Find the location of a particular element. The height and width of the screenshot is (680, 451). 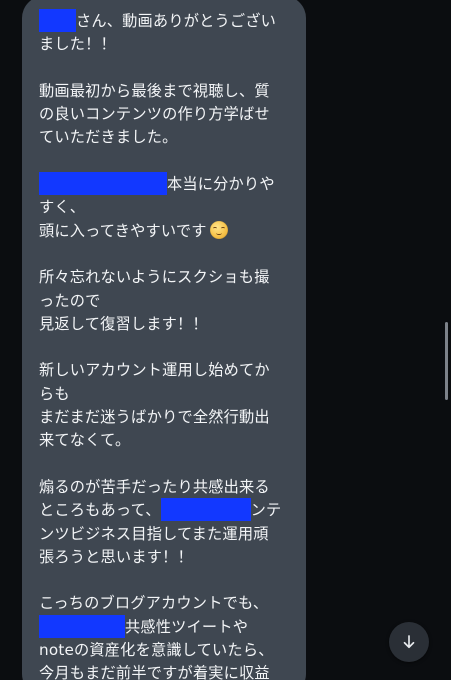

message-line: 共感性ツイートや is located at coordinates (165, 626).